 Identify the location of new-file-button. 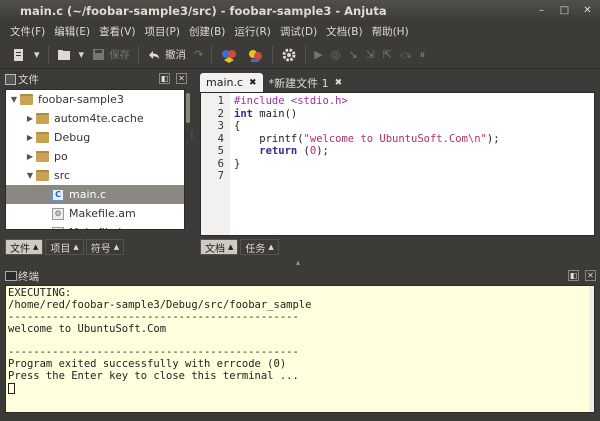
(19, 55).